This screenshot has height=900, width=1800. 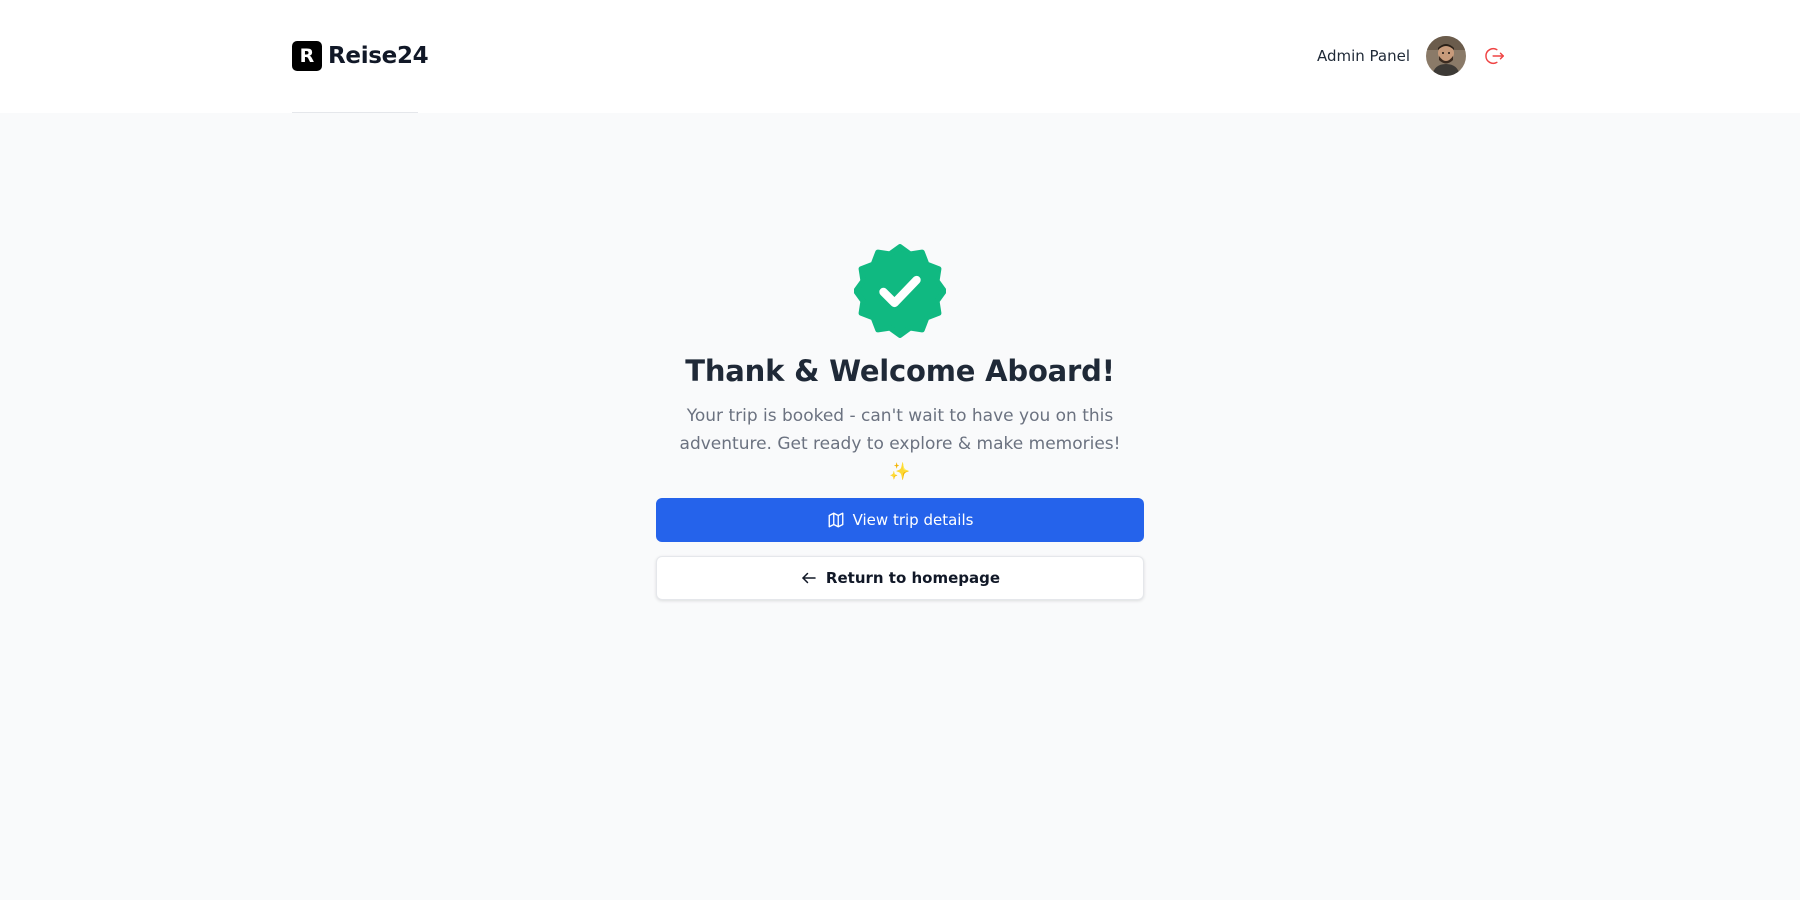 What do you see at coordinates (900, 291) in the screenshot?
I see `verified-badge-icon` at bounding box center [900, 291].